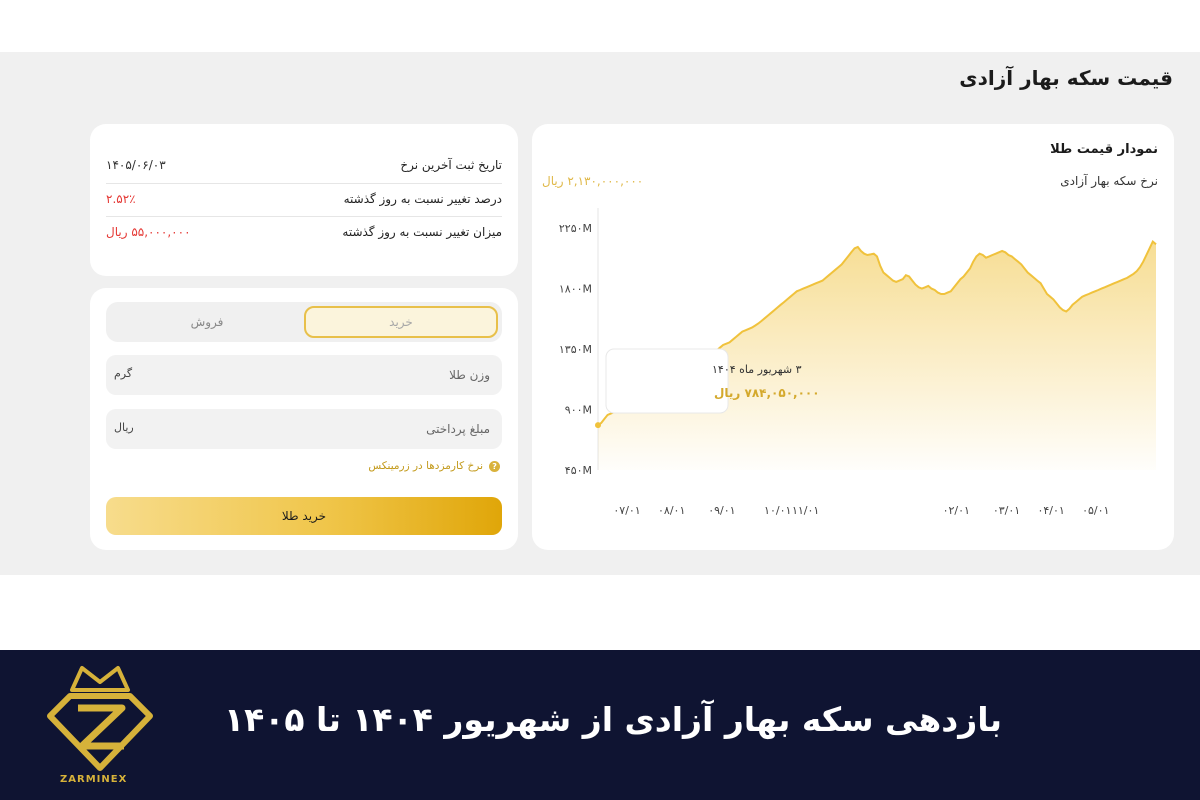 The height and width of the screenshot is (800, 1200). What do you see at coordinates (304, 516) in the screenshot?
I see `buy-gold-button: خرید طلا` at bounding box center [304, 516].